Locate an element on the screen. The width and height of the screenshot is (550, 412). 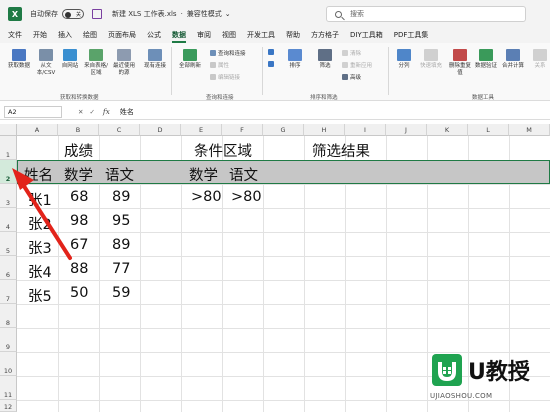
cell-chinese: 77 is located at coordinates (121, 269).